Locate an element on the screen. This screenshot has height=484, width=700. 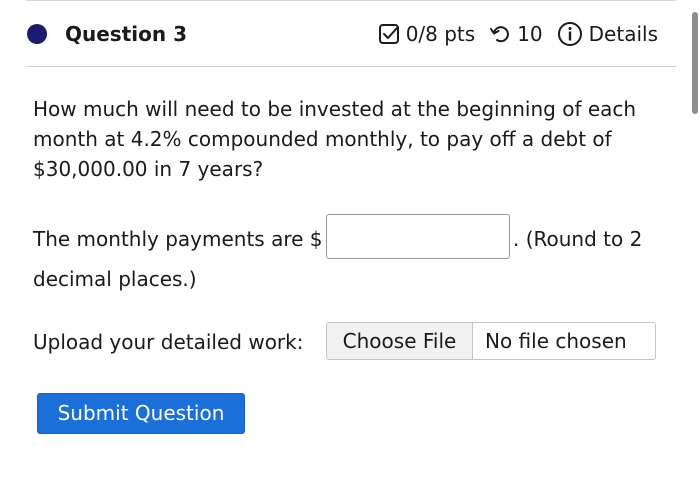
answer-suffix-continued: decimal places.) is located at coordinates (115, 279).